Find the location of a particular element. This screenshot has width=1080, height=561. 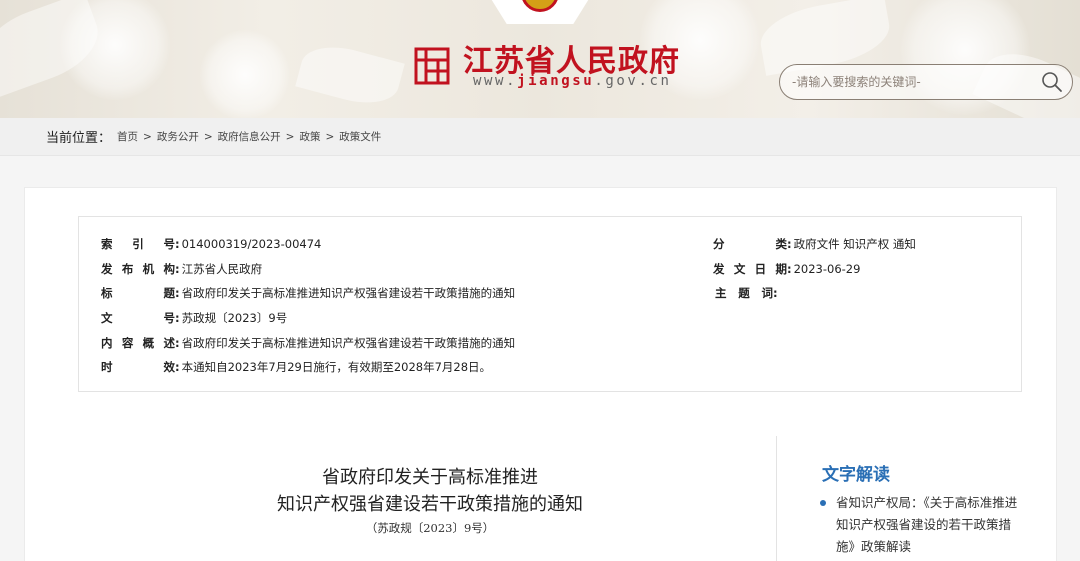

background-leaf is located at coordinates (350, 75).